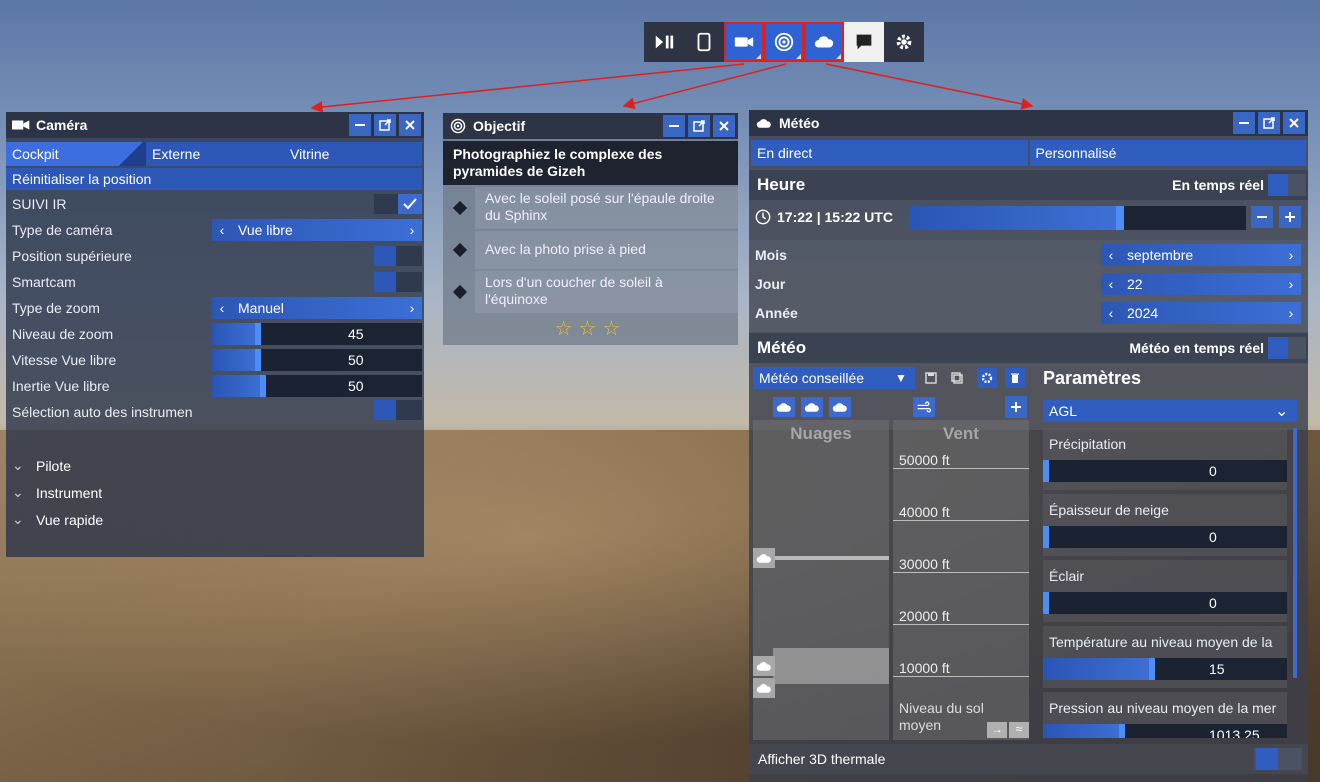 This screenshot has height=782, width=1320. What do you see at coordinates (1165, 537) in the screenshot?
I see `snow-depth-slider: 0` at bounding box center [1165, 537].